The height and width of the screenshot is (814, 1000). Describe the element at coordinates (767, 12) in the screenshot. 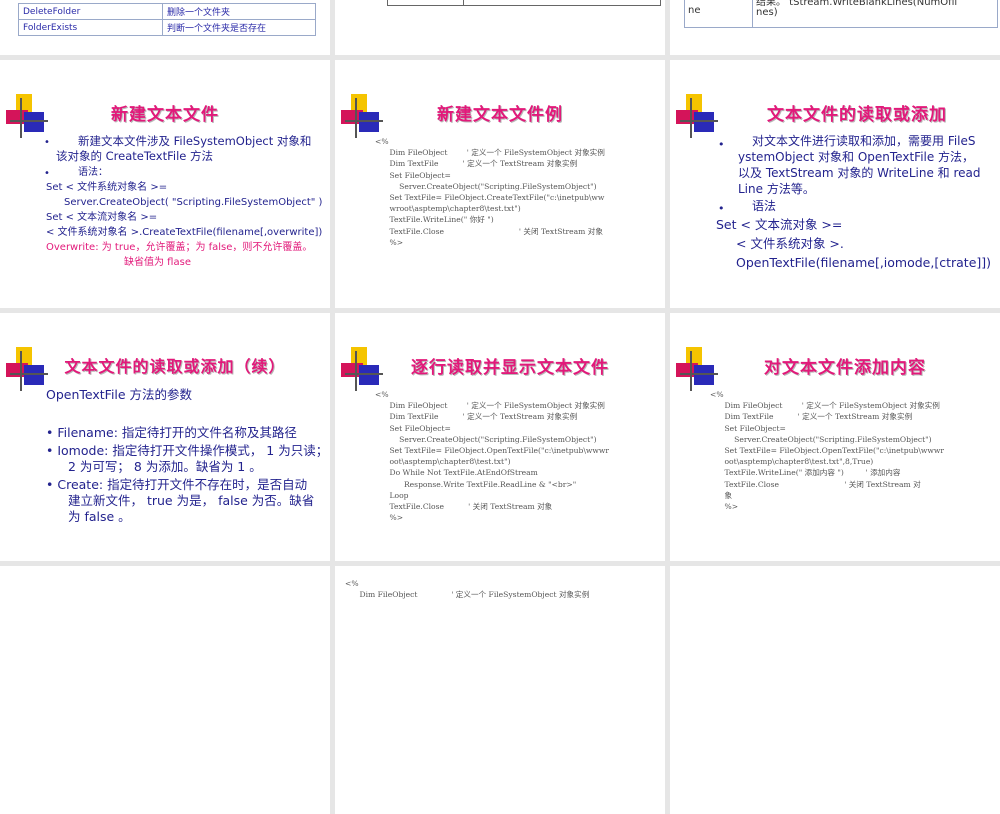

I see `table-cell: nes)` at that location.